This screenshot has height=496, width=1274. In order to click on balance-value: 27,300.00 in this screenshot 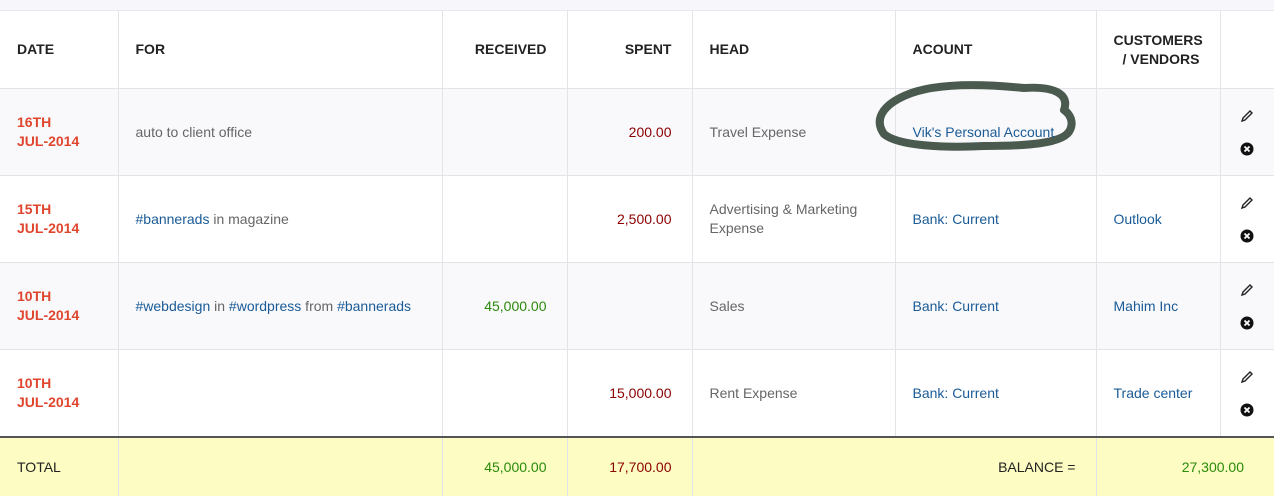, I will do `click(1185, 466)`.